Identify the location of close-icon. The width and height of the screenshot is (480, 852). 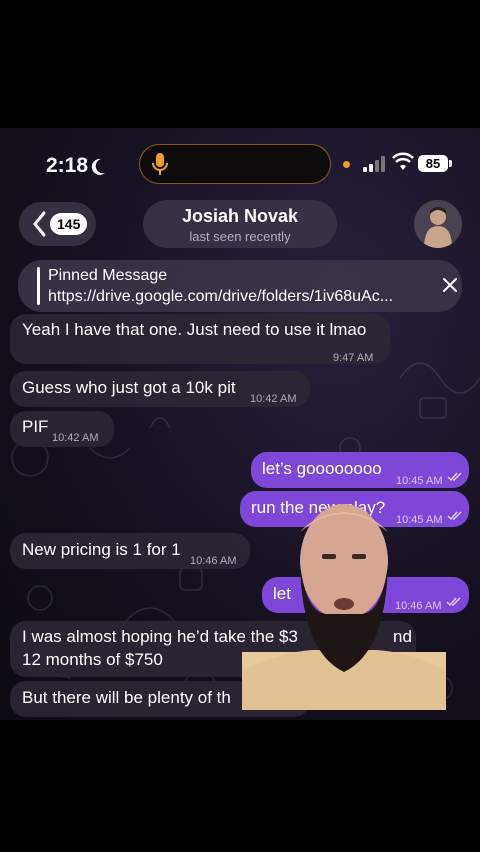
(450, 285).